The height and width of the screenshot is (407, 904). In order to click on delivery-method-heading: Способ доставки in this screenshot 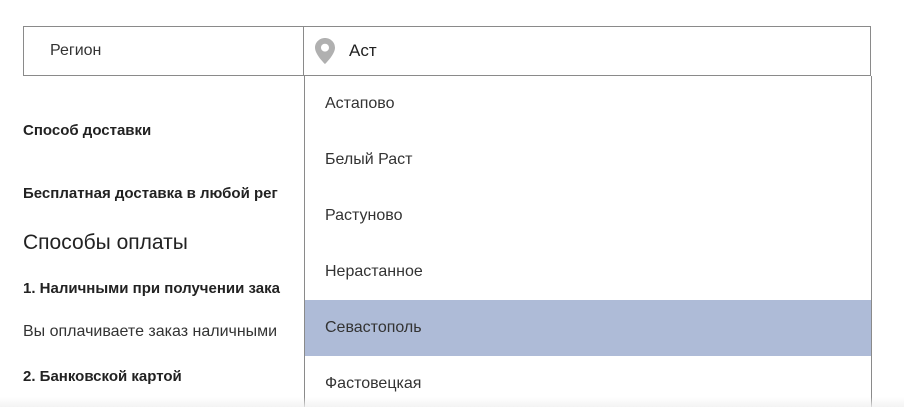, I will do `click(87, 130)`.